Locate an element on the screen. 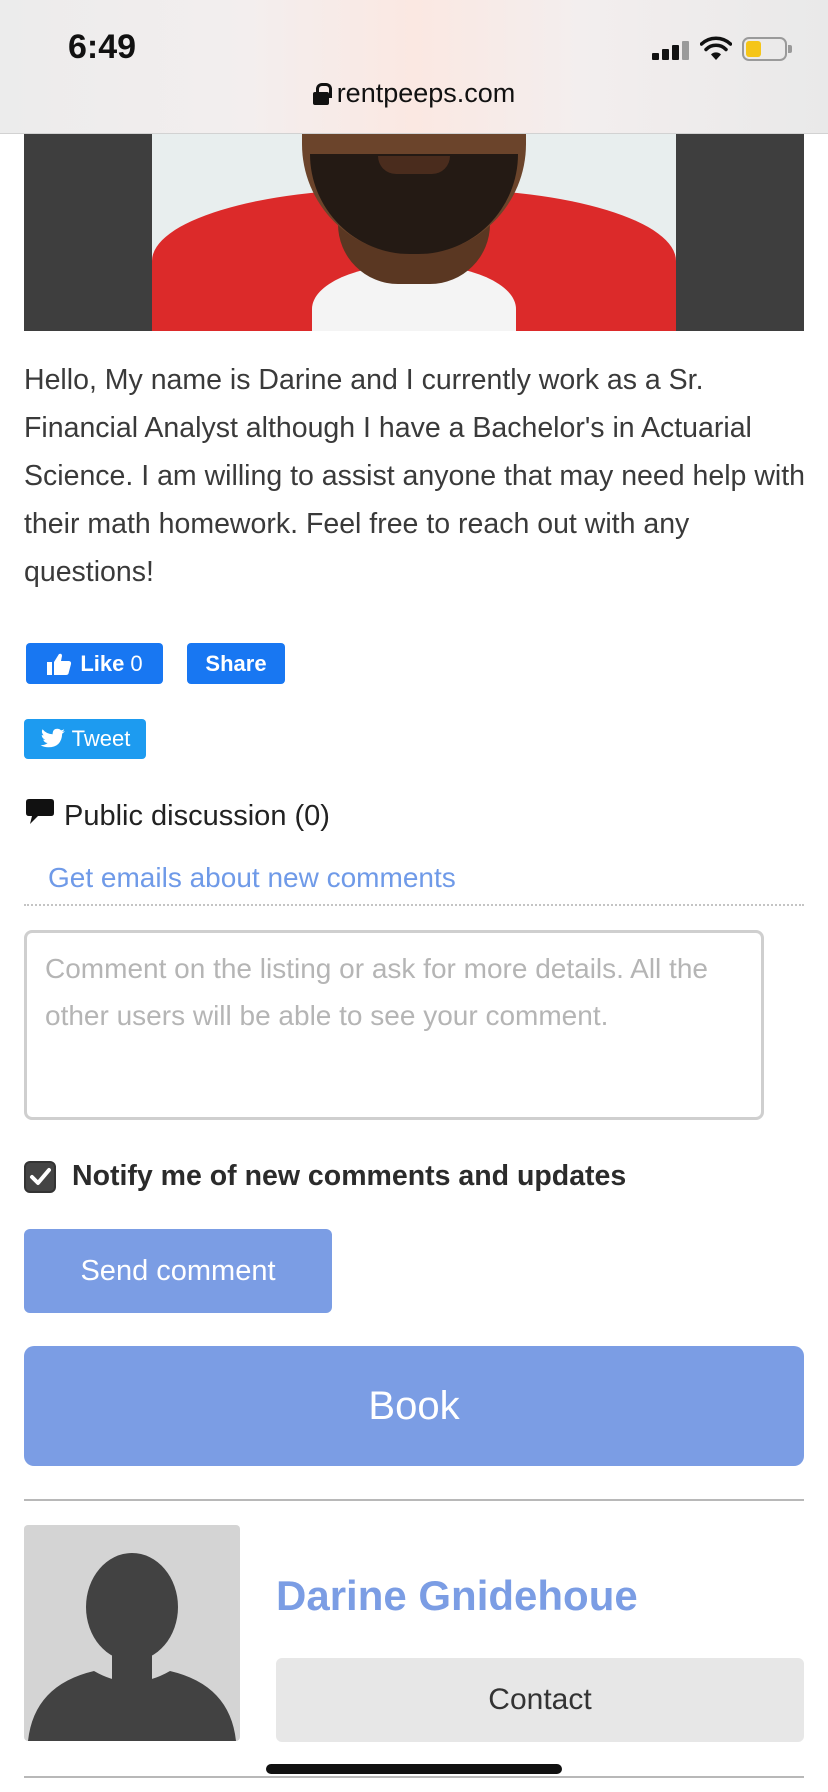  discussion-title: Public discussion (0) is located at coordinates (197, 816).